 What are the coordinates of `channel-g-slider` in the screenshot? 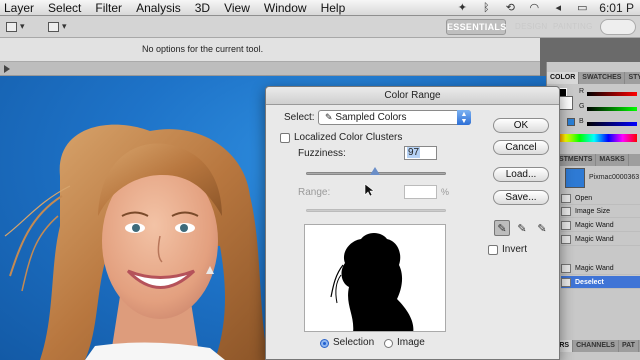 It's located at (612, 109).